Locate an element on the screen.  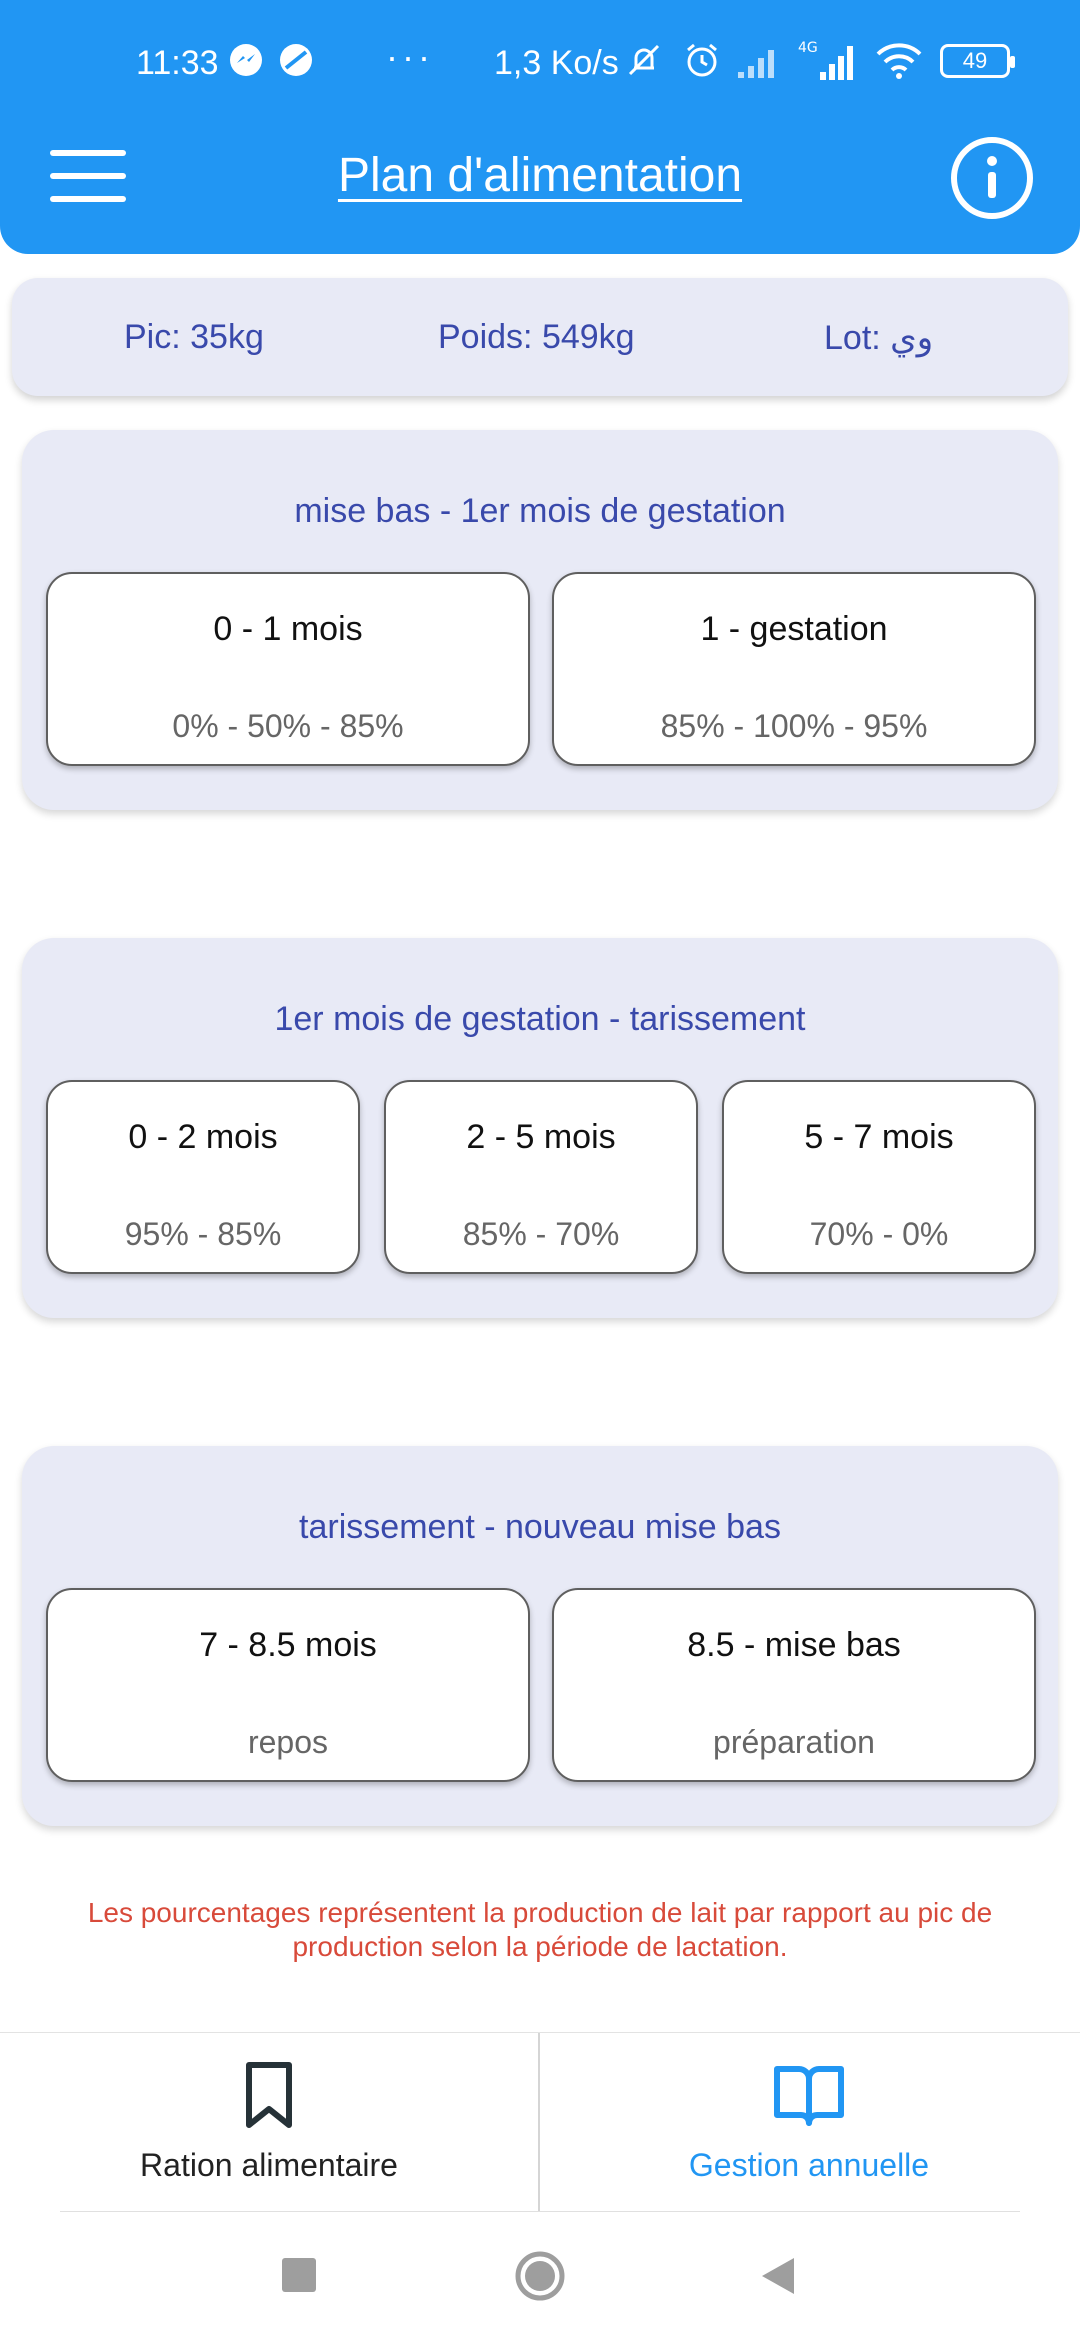
tile-percentages: 70% - 0% is located at coordinates (879, 1234).